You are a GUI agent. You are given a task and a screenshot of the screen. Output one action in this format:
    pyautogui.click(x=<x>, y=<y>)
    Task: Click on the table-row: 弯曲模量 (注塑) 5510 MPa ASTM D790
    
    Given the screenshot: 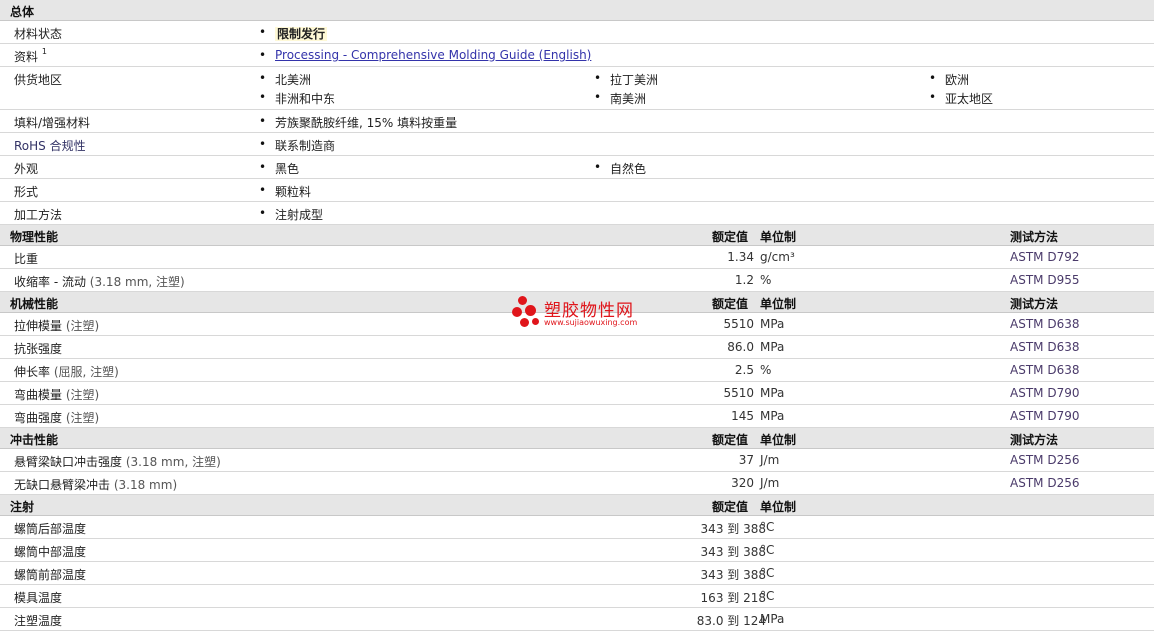 What is the action you would take?
    pyautogui.click(x=577, y=393)
    